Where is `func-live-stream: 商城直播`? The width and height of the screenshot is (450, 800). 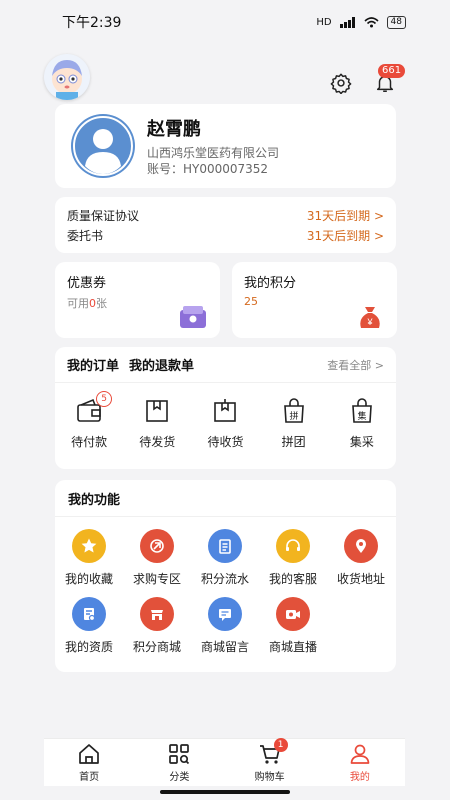 func-live-stream: 商城直播 is located at coordinates (293, 626).